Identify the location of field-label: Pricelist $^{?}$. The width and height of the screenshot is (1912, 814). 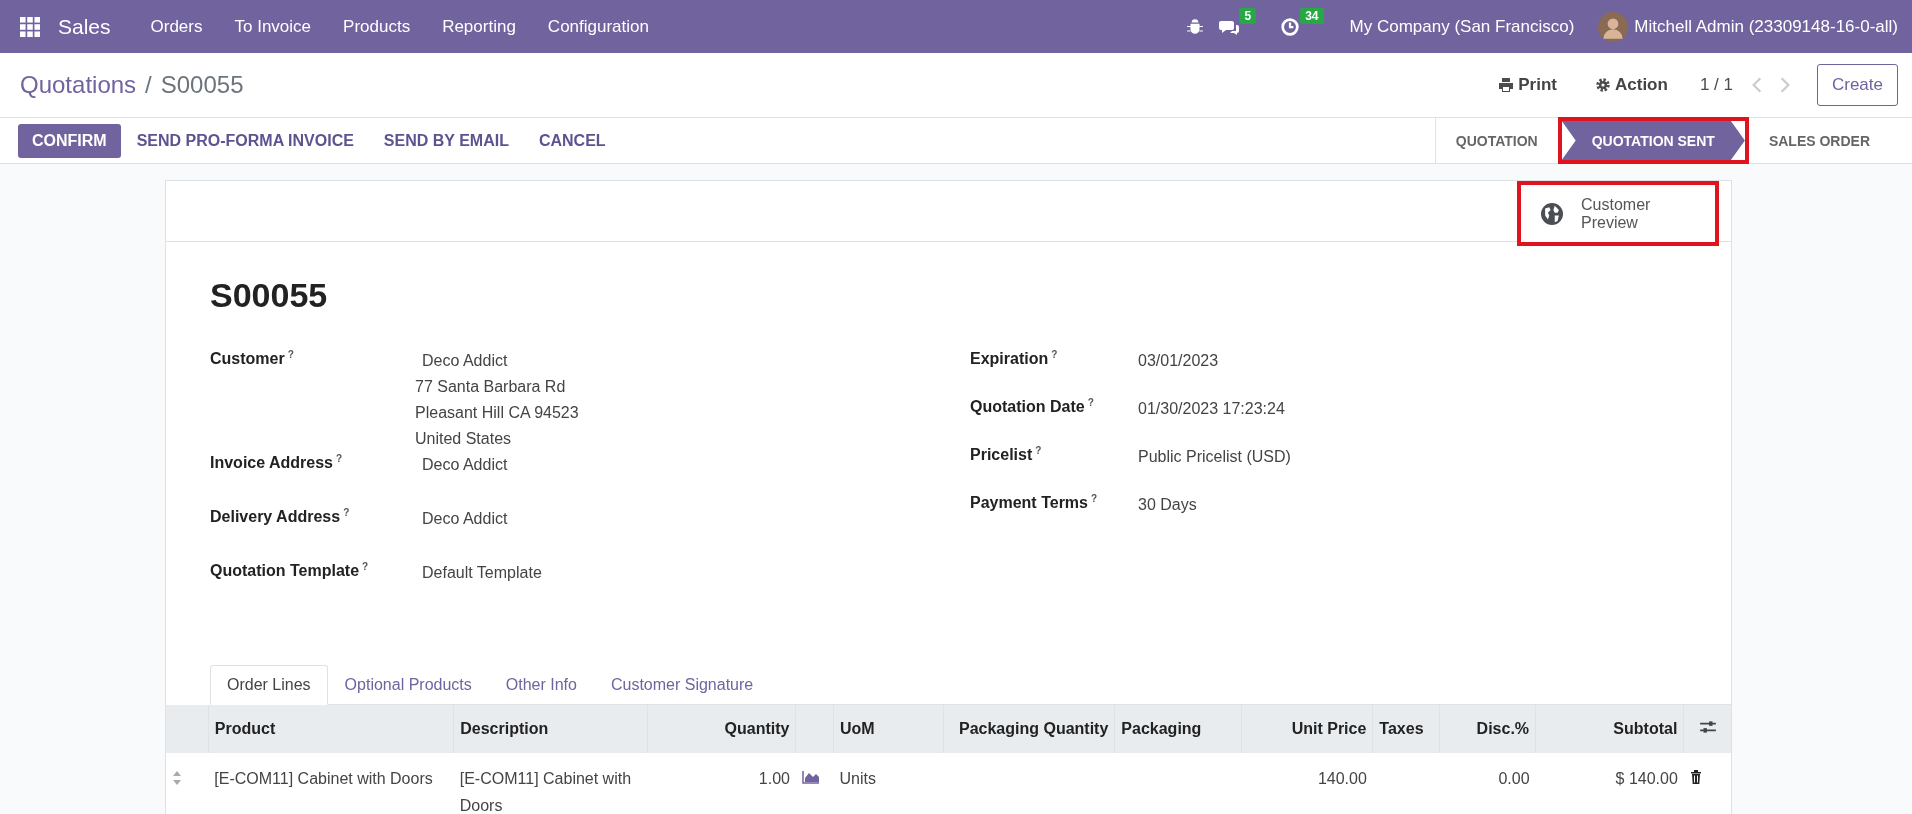
(1006, 455).